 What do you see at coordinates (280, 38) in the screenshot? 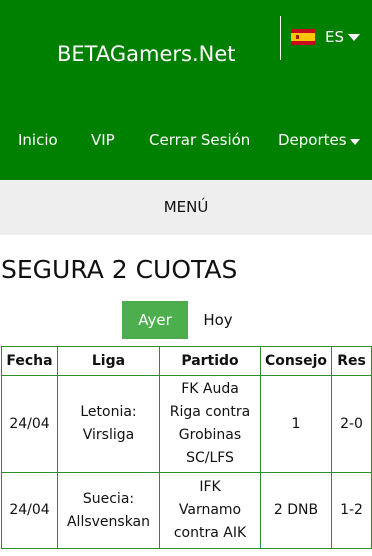
I see `header-divider` at bounding box center [280, 38].